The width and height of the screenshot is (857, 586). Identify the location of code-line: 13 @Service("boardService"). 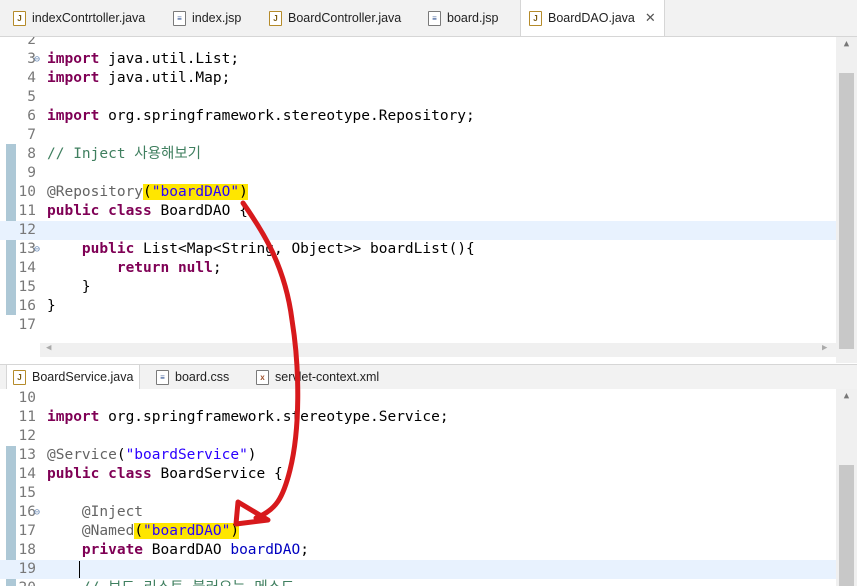
(137, 455).